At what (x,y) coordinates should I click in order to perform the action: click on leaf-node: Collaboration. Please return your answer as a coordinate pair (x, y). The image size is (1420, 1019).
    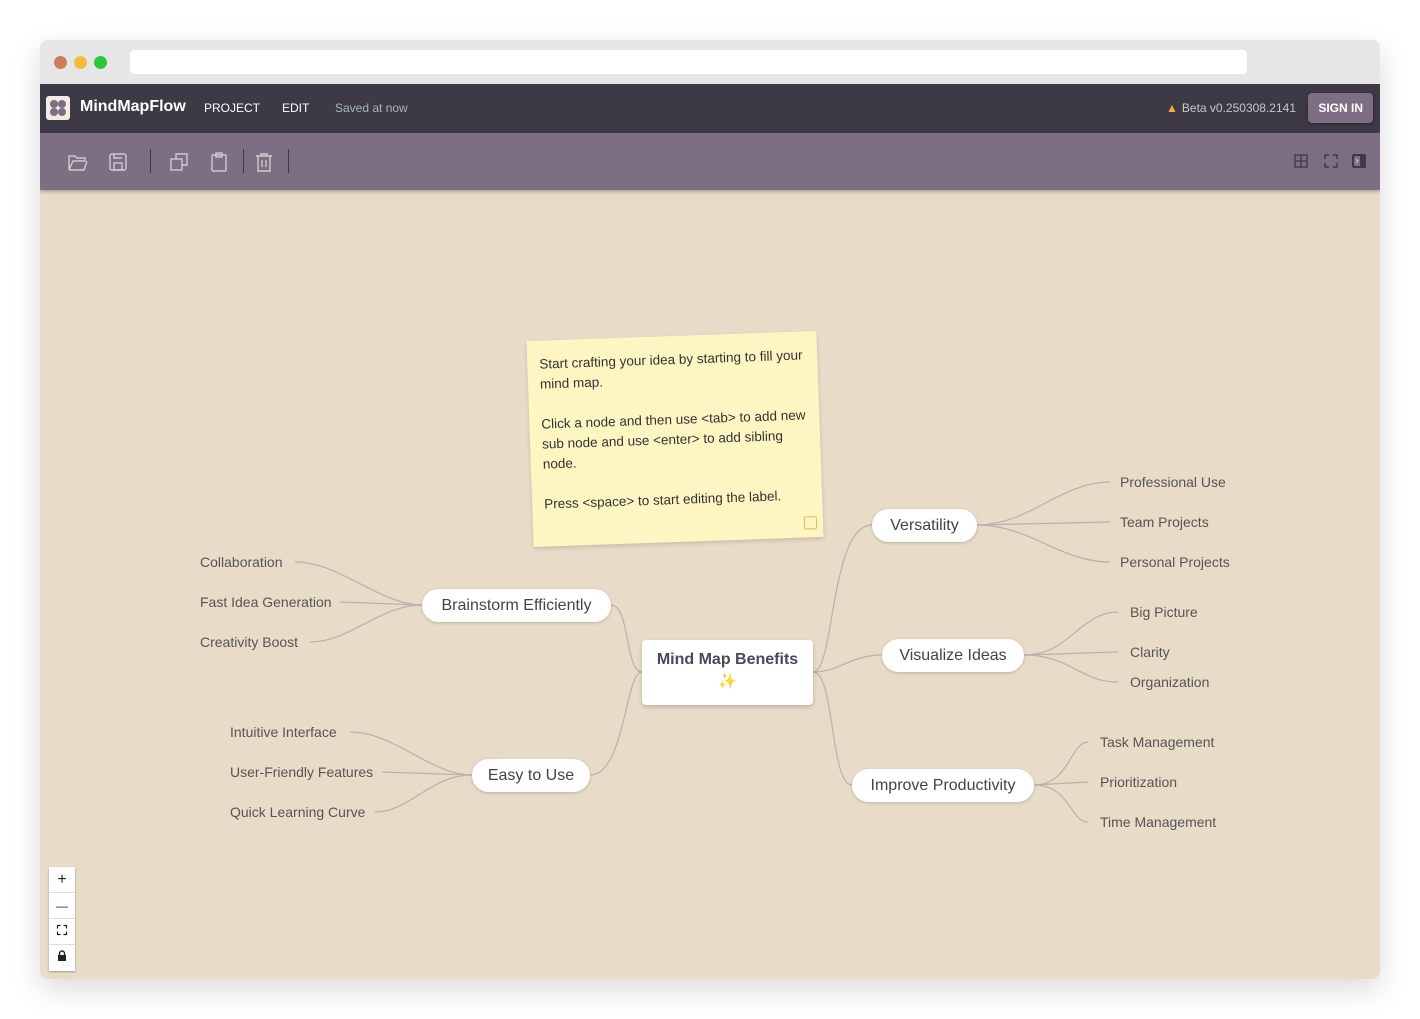
    Looking at the image, I should click on (241, 562).